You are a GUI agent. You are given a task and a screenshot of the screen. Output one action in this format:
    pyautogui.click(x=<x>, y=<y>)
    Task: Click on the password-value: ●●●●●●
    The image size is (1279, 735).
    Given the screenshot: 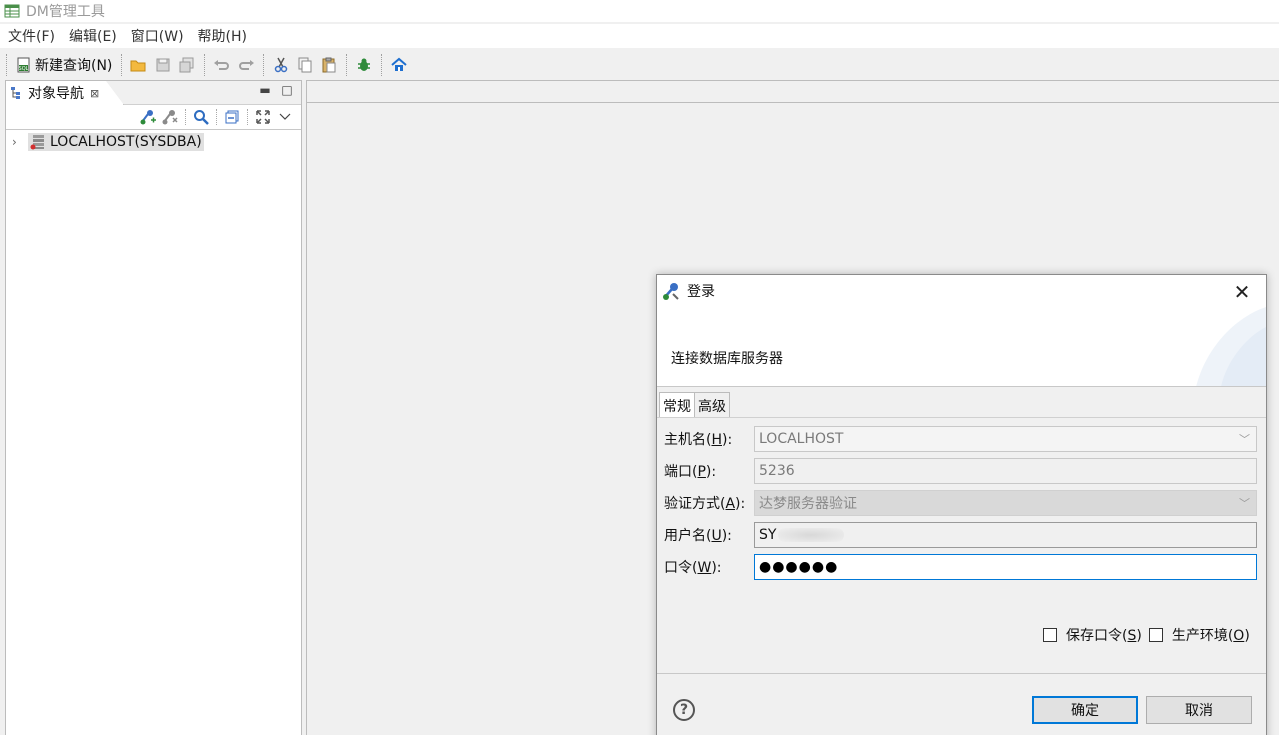 What is the action you would take?
    pyautogui.click(x=799, y=567)
    